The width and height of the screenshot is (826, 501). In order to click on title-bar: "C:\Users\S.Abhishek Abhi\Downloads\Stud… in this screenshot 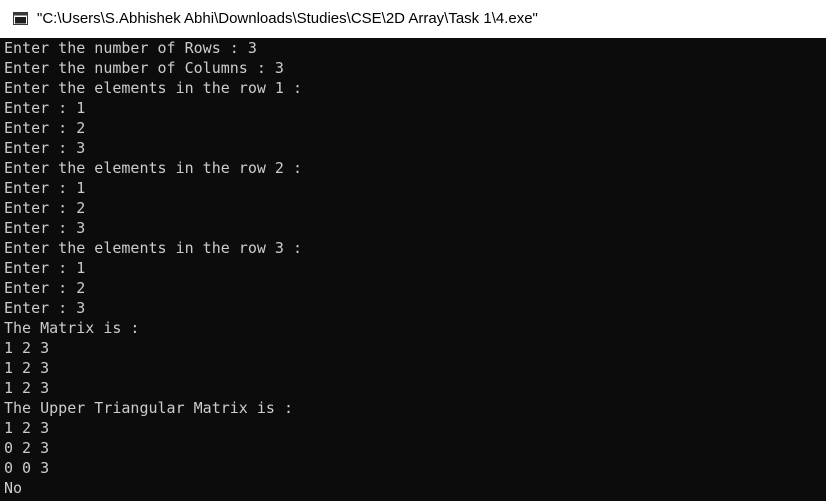, I will do `click(413, 19)`.